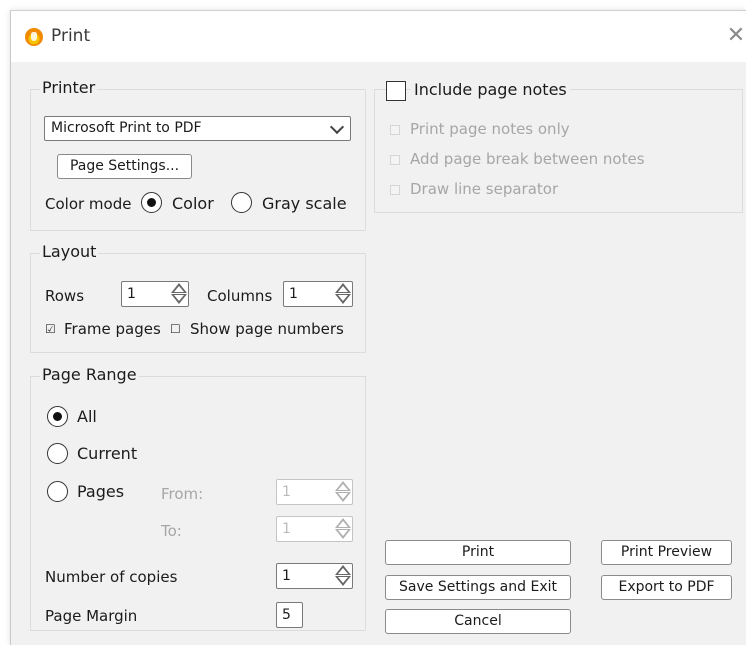  Describe the element at coordinates (155, 294) in the screenshot. I see `rows-stepper: 1` at that location.